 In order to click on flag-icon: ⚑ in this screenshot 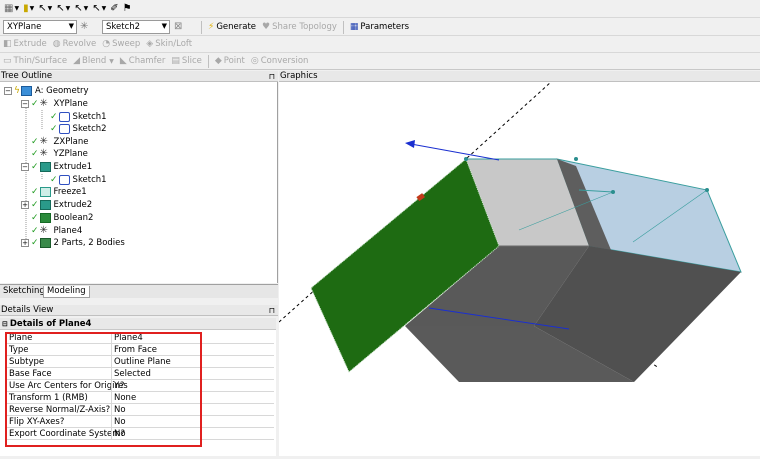, I will do `click(127, 8)`.